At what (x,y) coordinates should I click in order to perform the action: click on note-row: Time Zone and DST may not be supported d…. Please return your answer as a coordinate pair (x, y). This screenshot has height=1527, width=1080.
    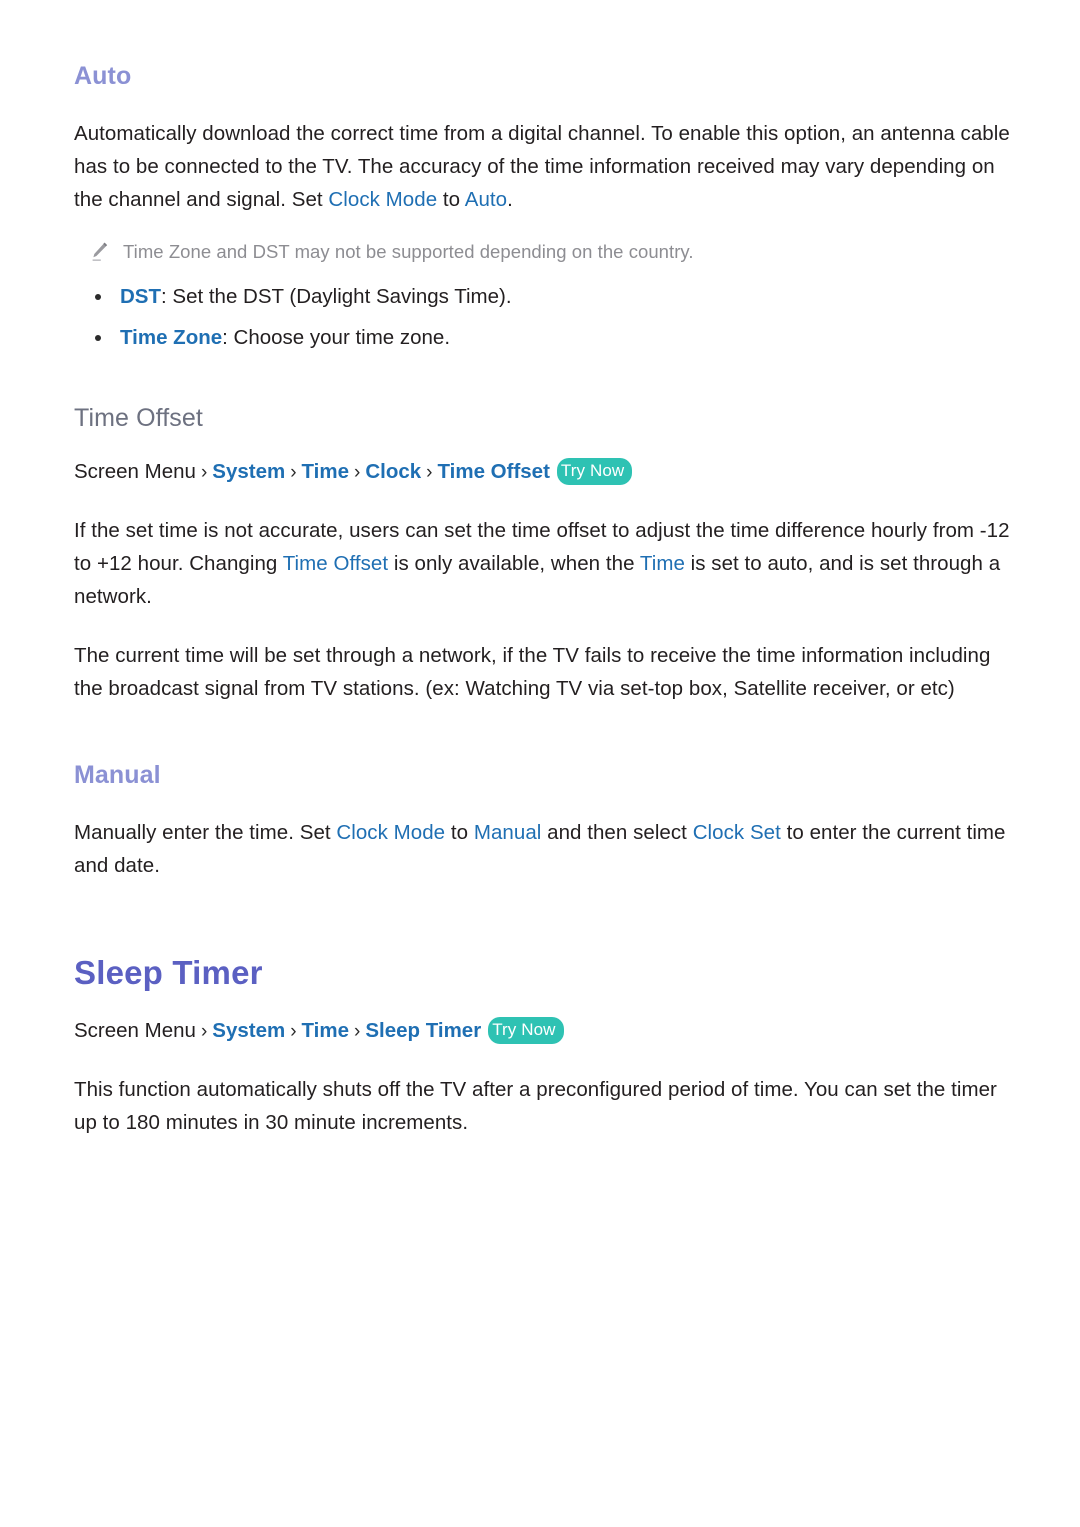
    Looking at the image, I should click on (542, 252).